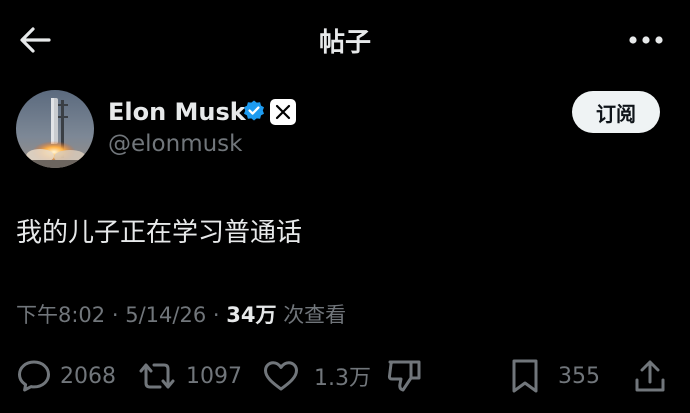 The height and width of the screenshot is (413, 690). Describe the element at coordinates (283, 112) in the screenshot. I see `x-logo-icon` at that location.